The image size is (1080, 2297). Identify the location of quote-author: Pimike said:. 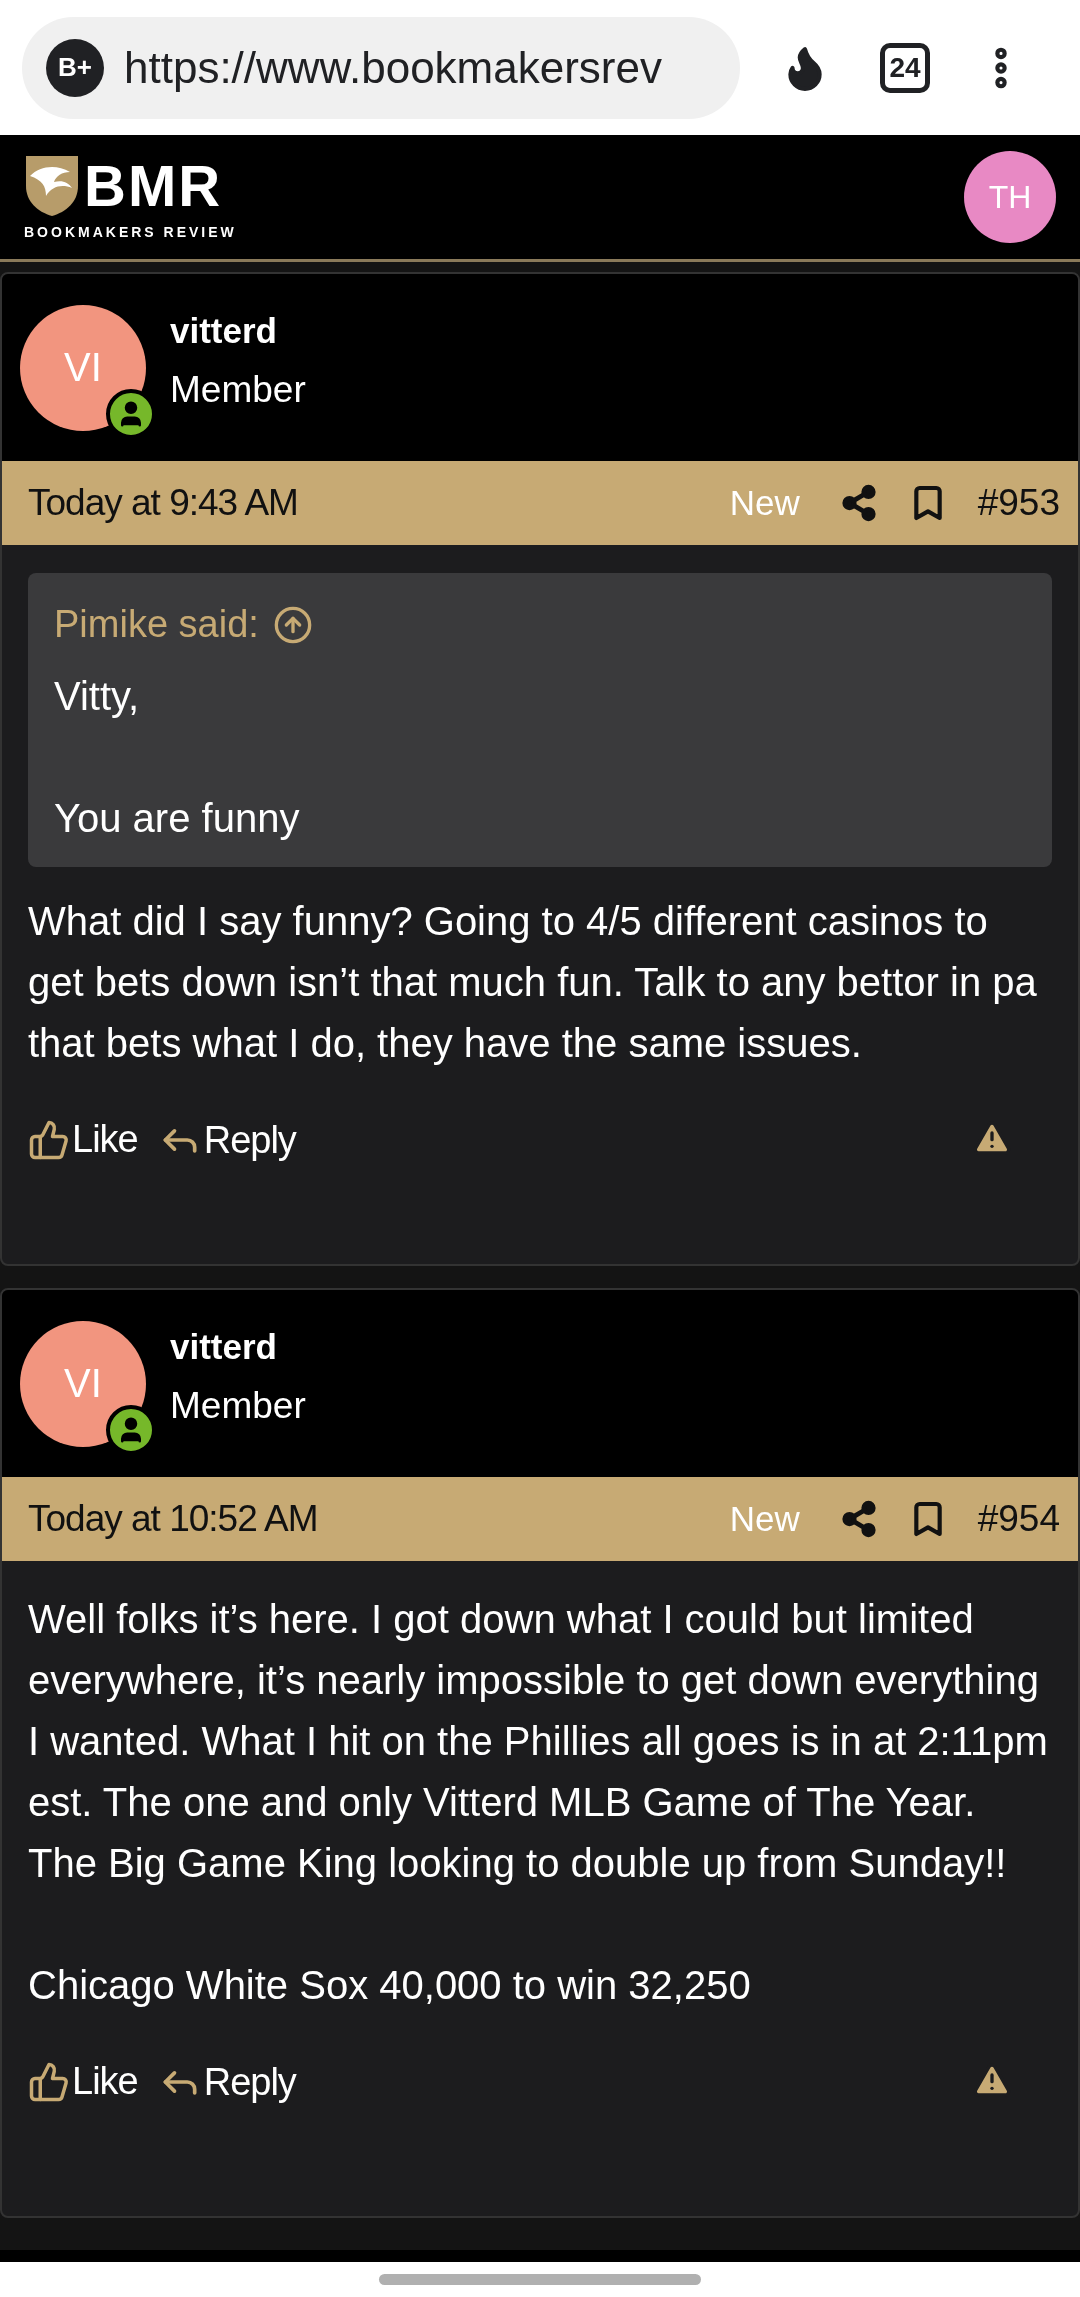
(156, 624).